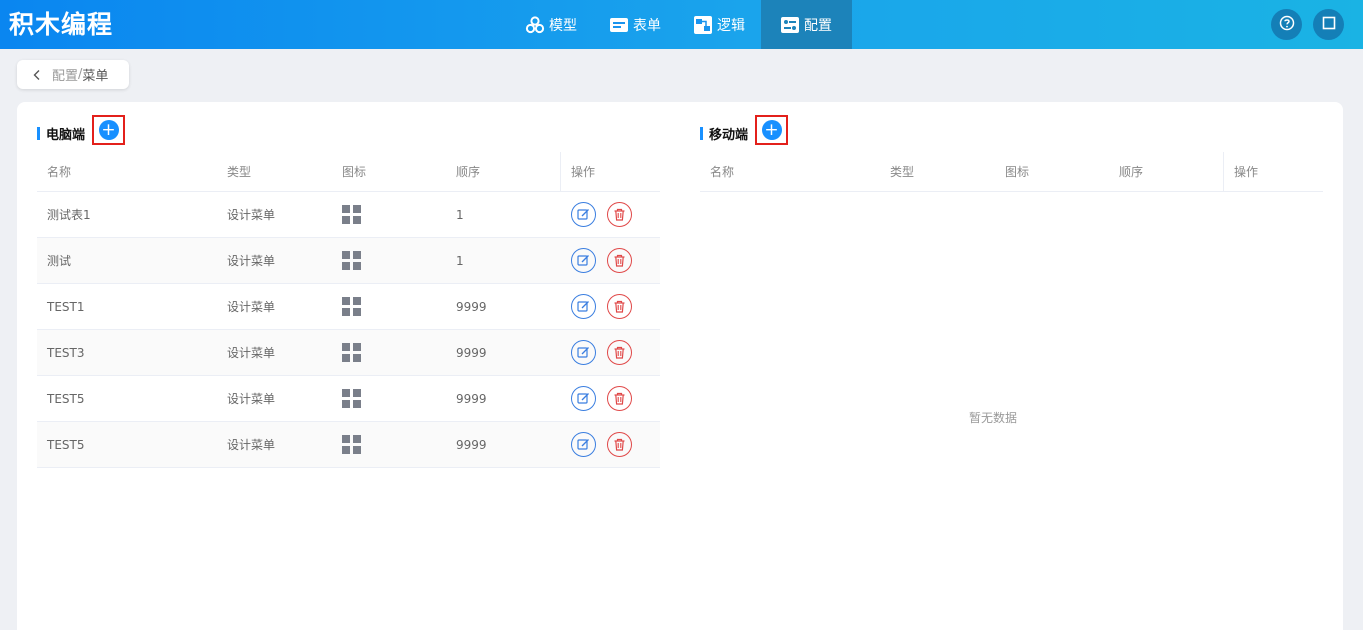  What do you see at coordinates (703, 25) in the screenshot?
I see `logic-icon` at bounding box center [703, 25].